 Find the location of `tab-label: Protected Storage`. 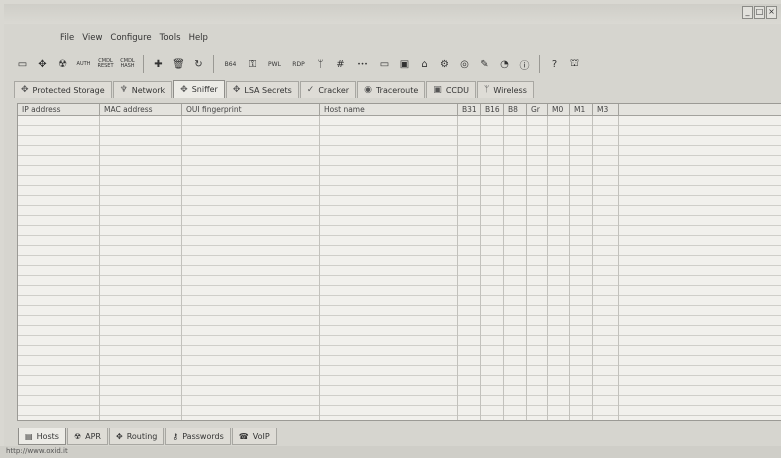

tab-label: Protected Storage is located at coordinates (68, 90).